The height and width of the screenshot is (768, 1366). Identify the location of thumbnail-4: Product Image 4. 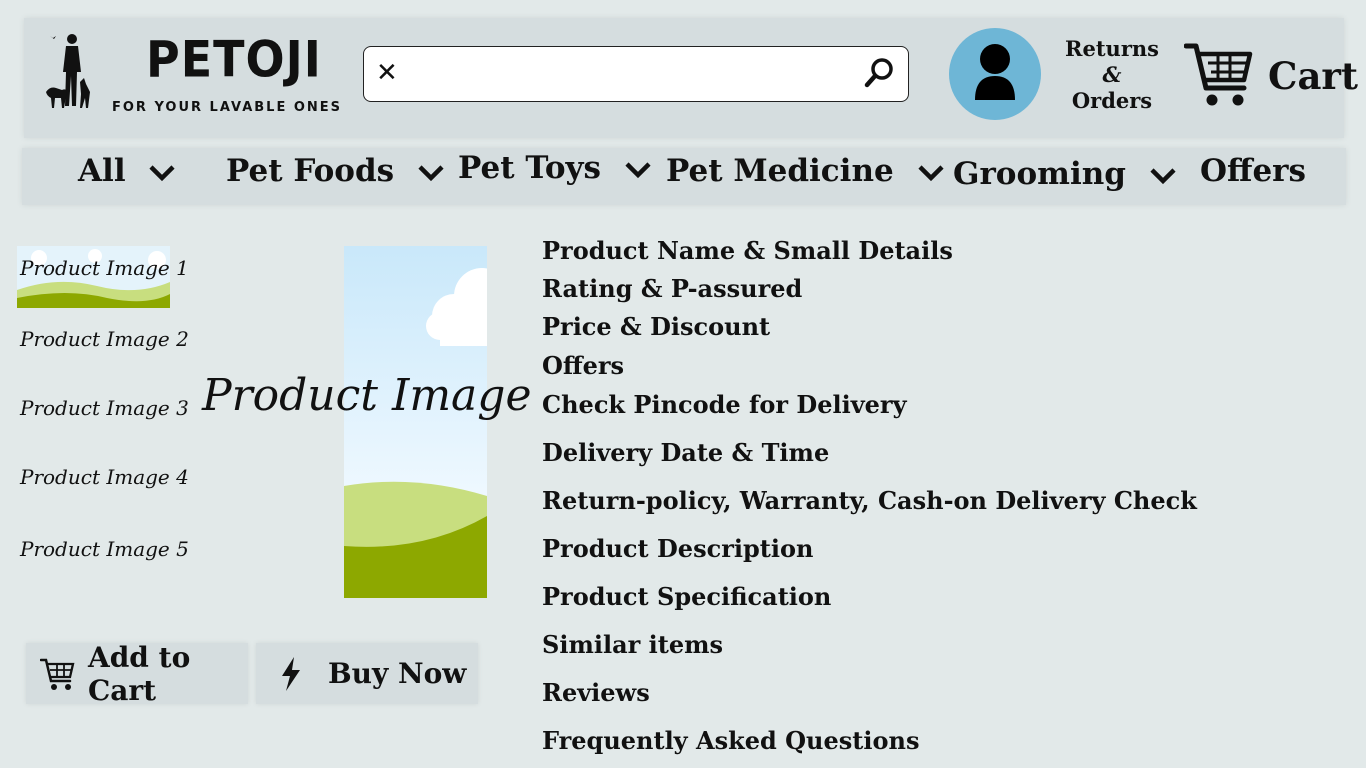
(103, 486).